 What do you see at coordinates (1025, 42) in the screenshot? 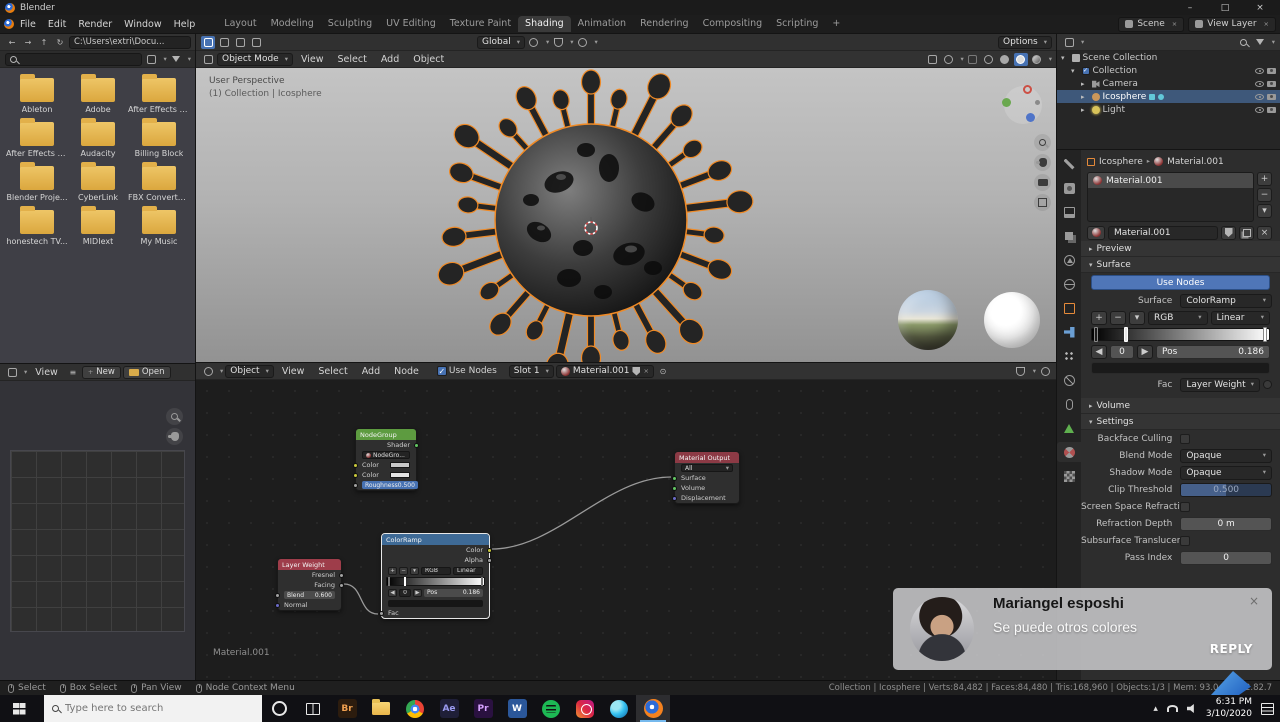
I see `options-dropdown: Options ▾` at bounding box center [1025, 42].